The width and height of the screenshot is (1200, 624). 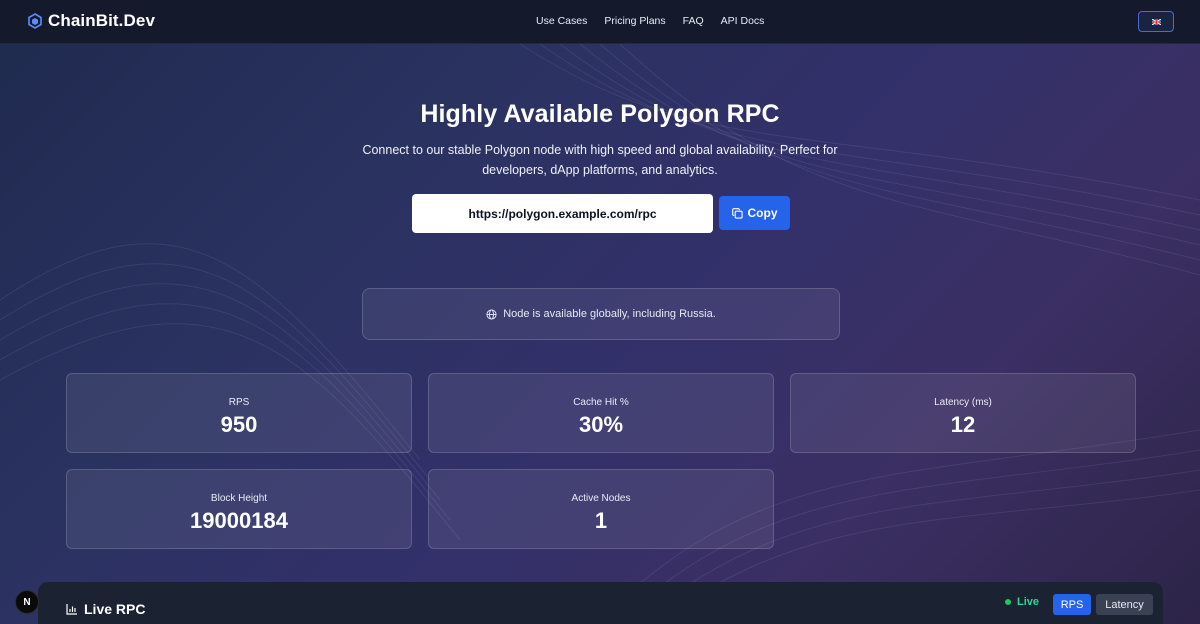 What do you see at coordinates (239, 402) in the screenshot?
I see `stat-label: RPS` at bounding box center [239, 402].